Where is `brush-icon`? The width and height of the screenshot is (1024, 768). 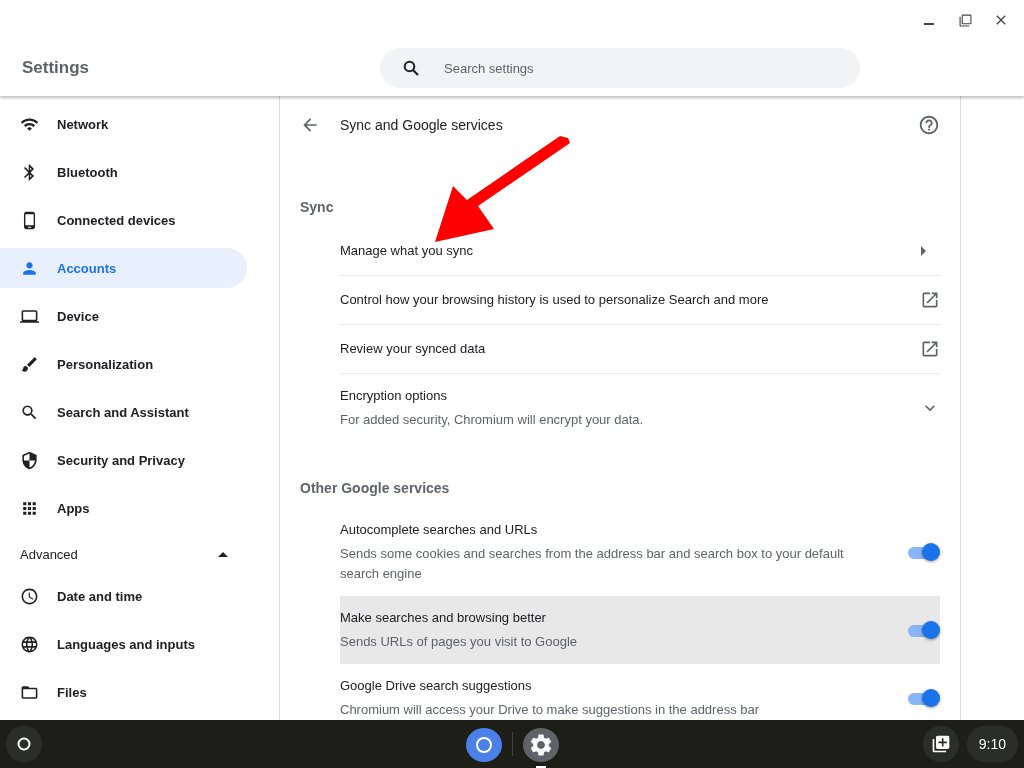 brush-icon is located at coordinates (29, 364).